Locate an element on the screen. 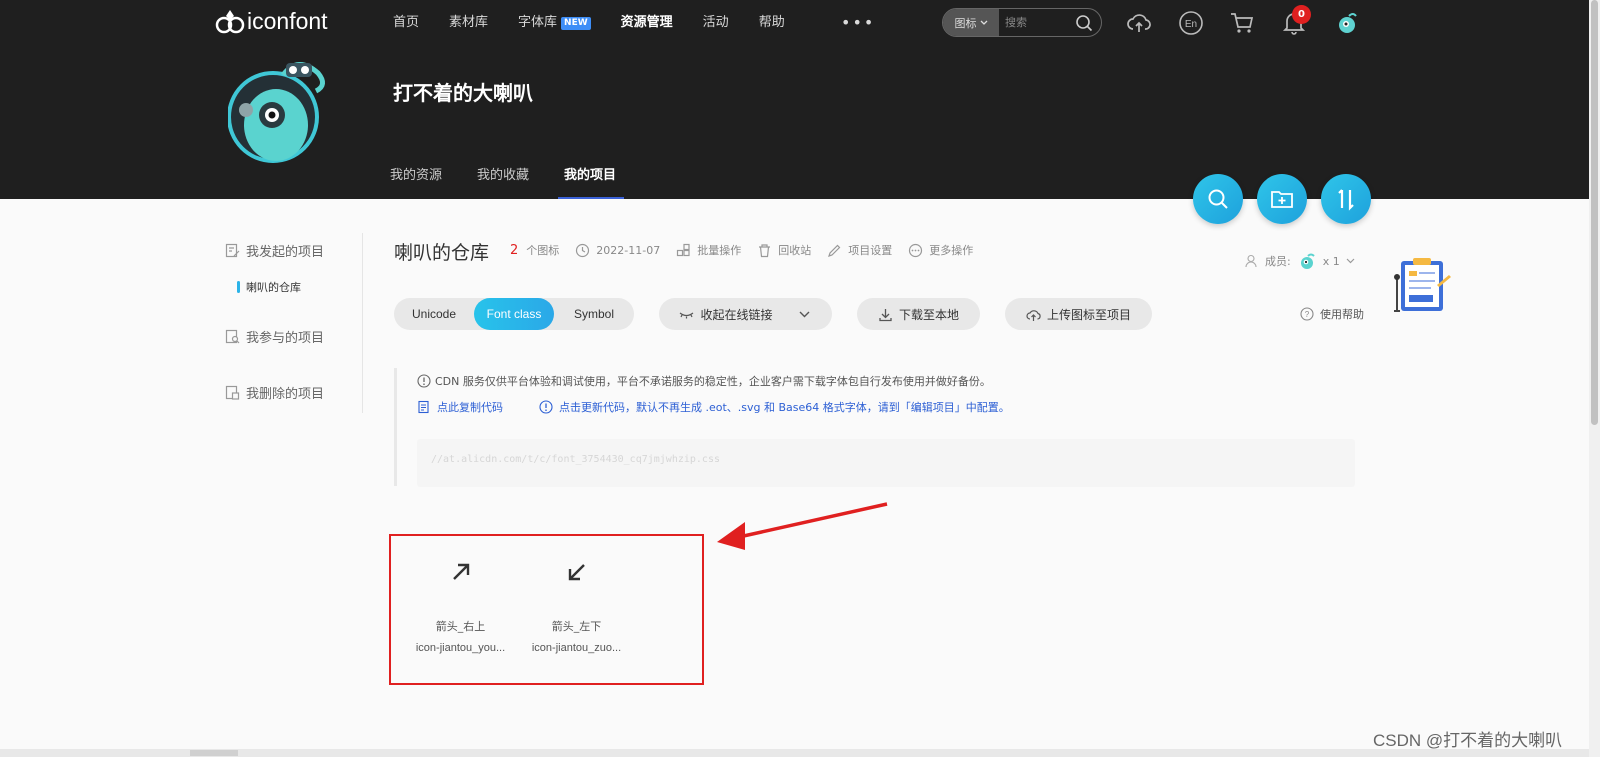 The width and height of the screenshot is (1600, 757). nav-materials: 素材库 is located at coordinates (468, 23).